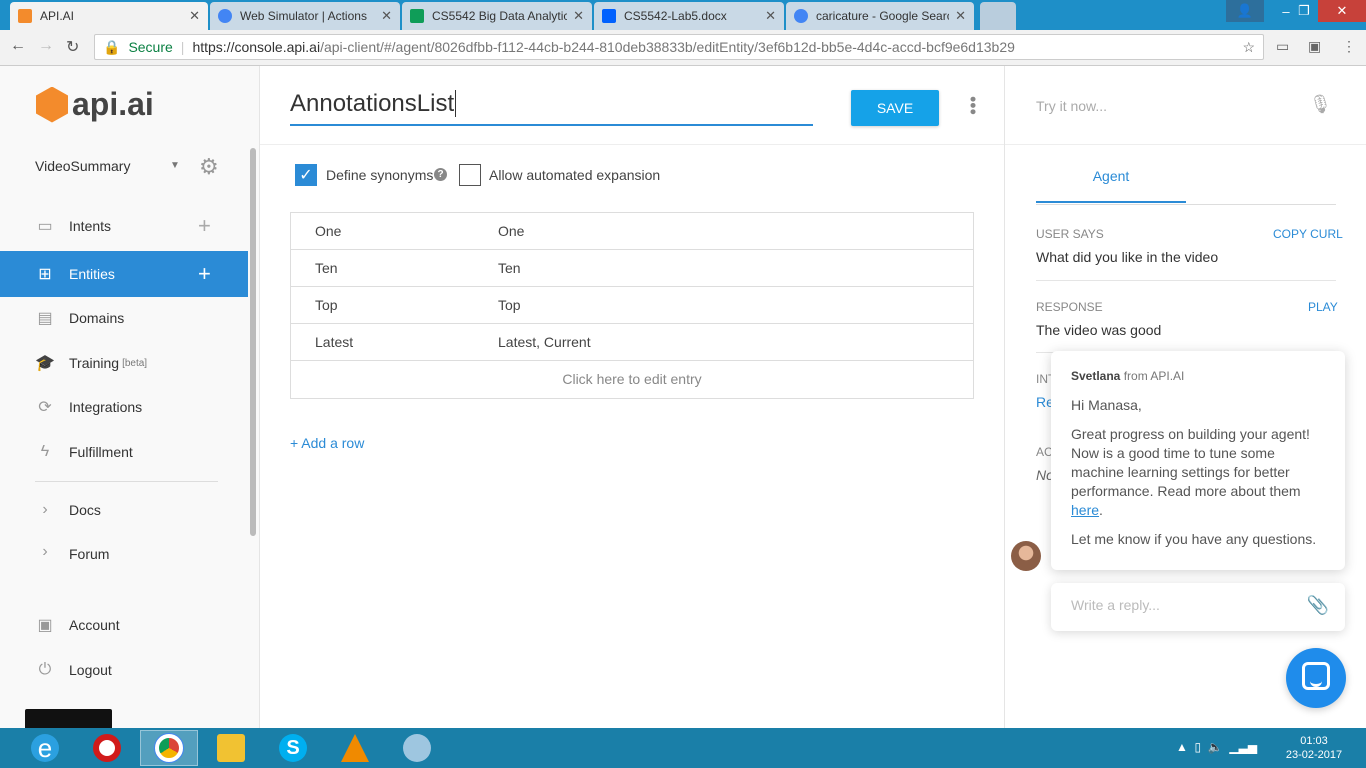  What do you see at coordinates (327, 443) in the screenshot?
I see `add-row-link: + Add a row` at bounding box center [327, 443].